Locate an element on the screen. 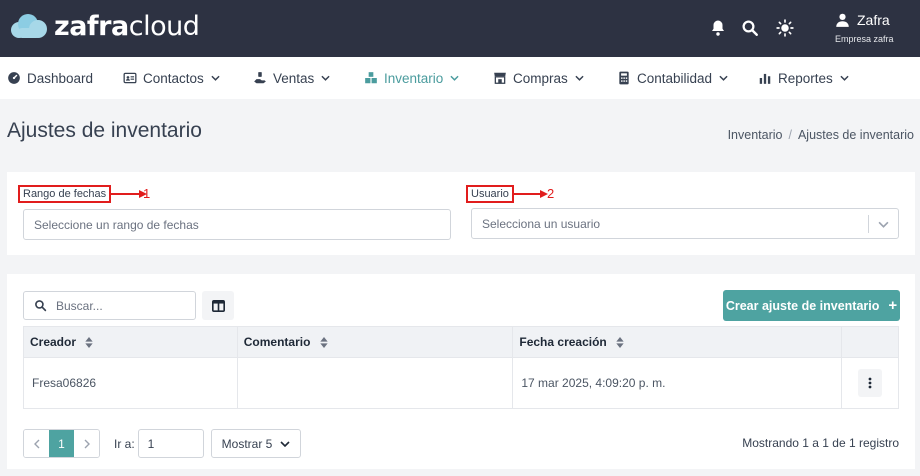 The height and width of the screenshot is (476, 920). table-row: Fresa06826 17 mar 2025, 4:09:20 p. m. is located at coordinates (461, 383).